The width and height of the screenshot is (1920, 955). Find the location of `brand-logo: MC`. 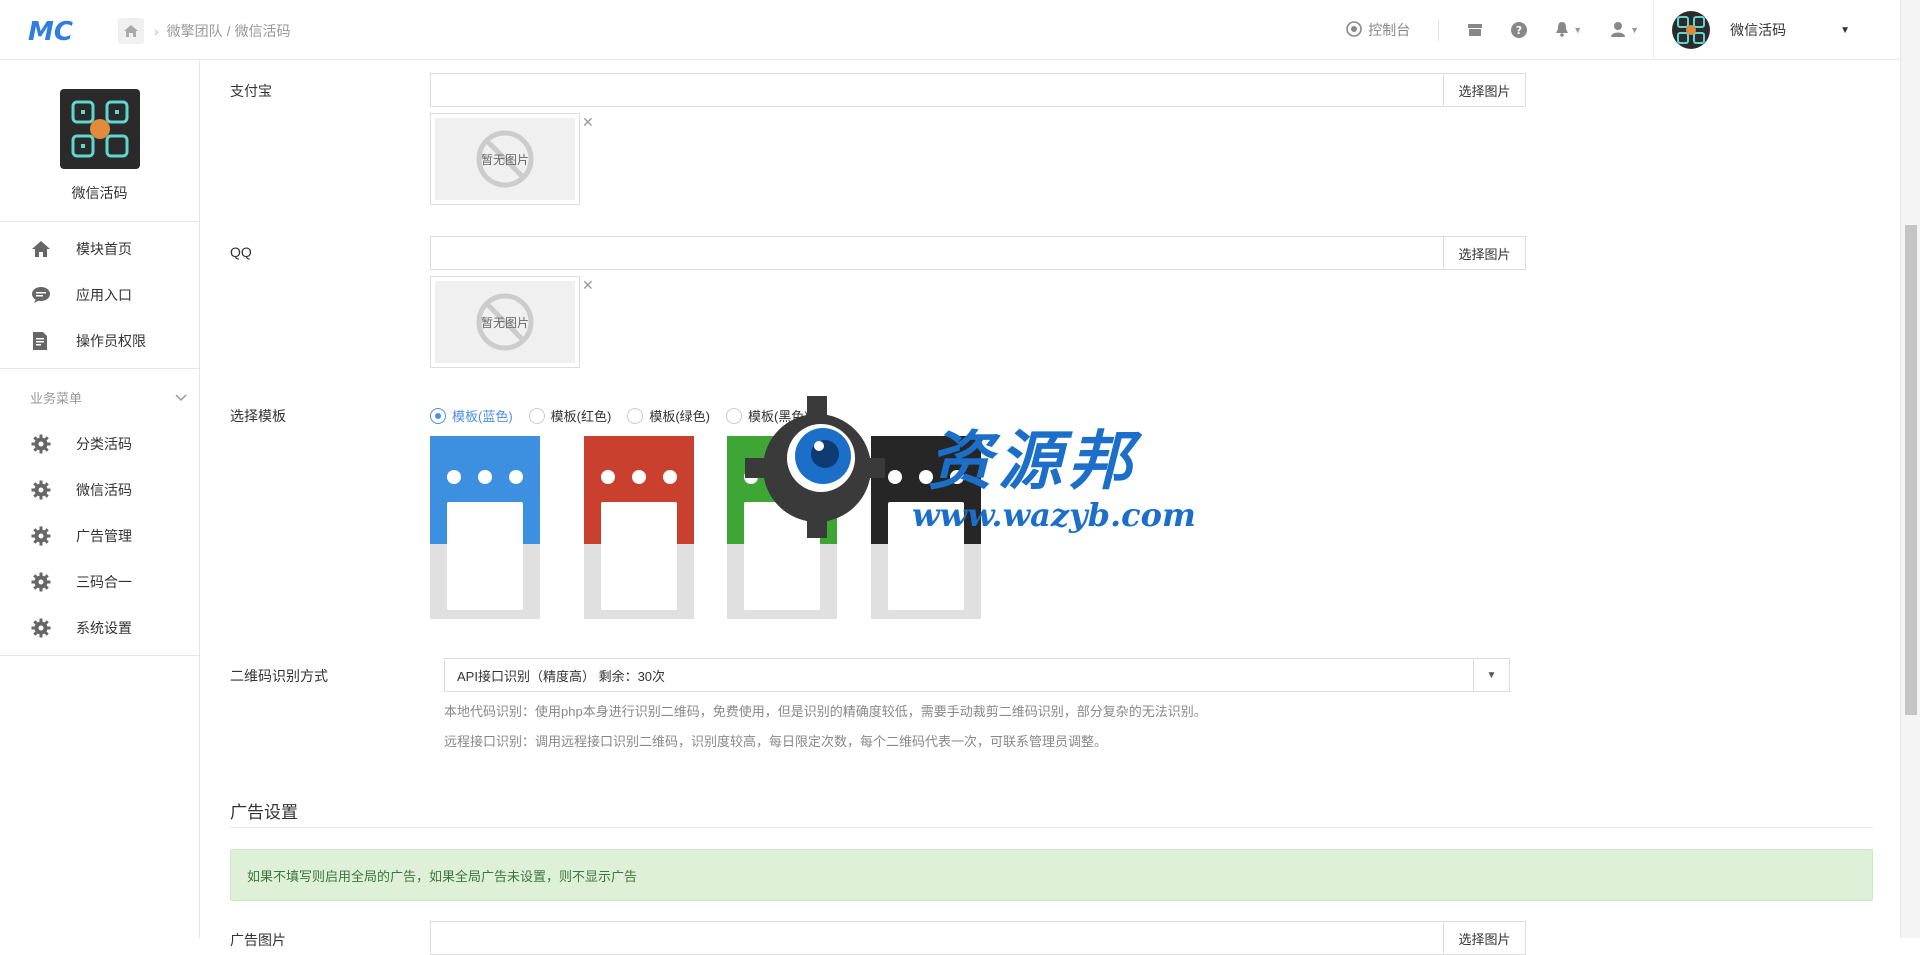

brand-logo: MC is located at coordinates (54, 30).